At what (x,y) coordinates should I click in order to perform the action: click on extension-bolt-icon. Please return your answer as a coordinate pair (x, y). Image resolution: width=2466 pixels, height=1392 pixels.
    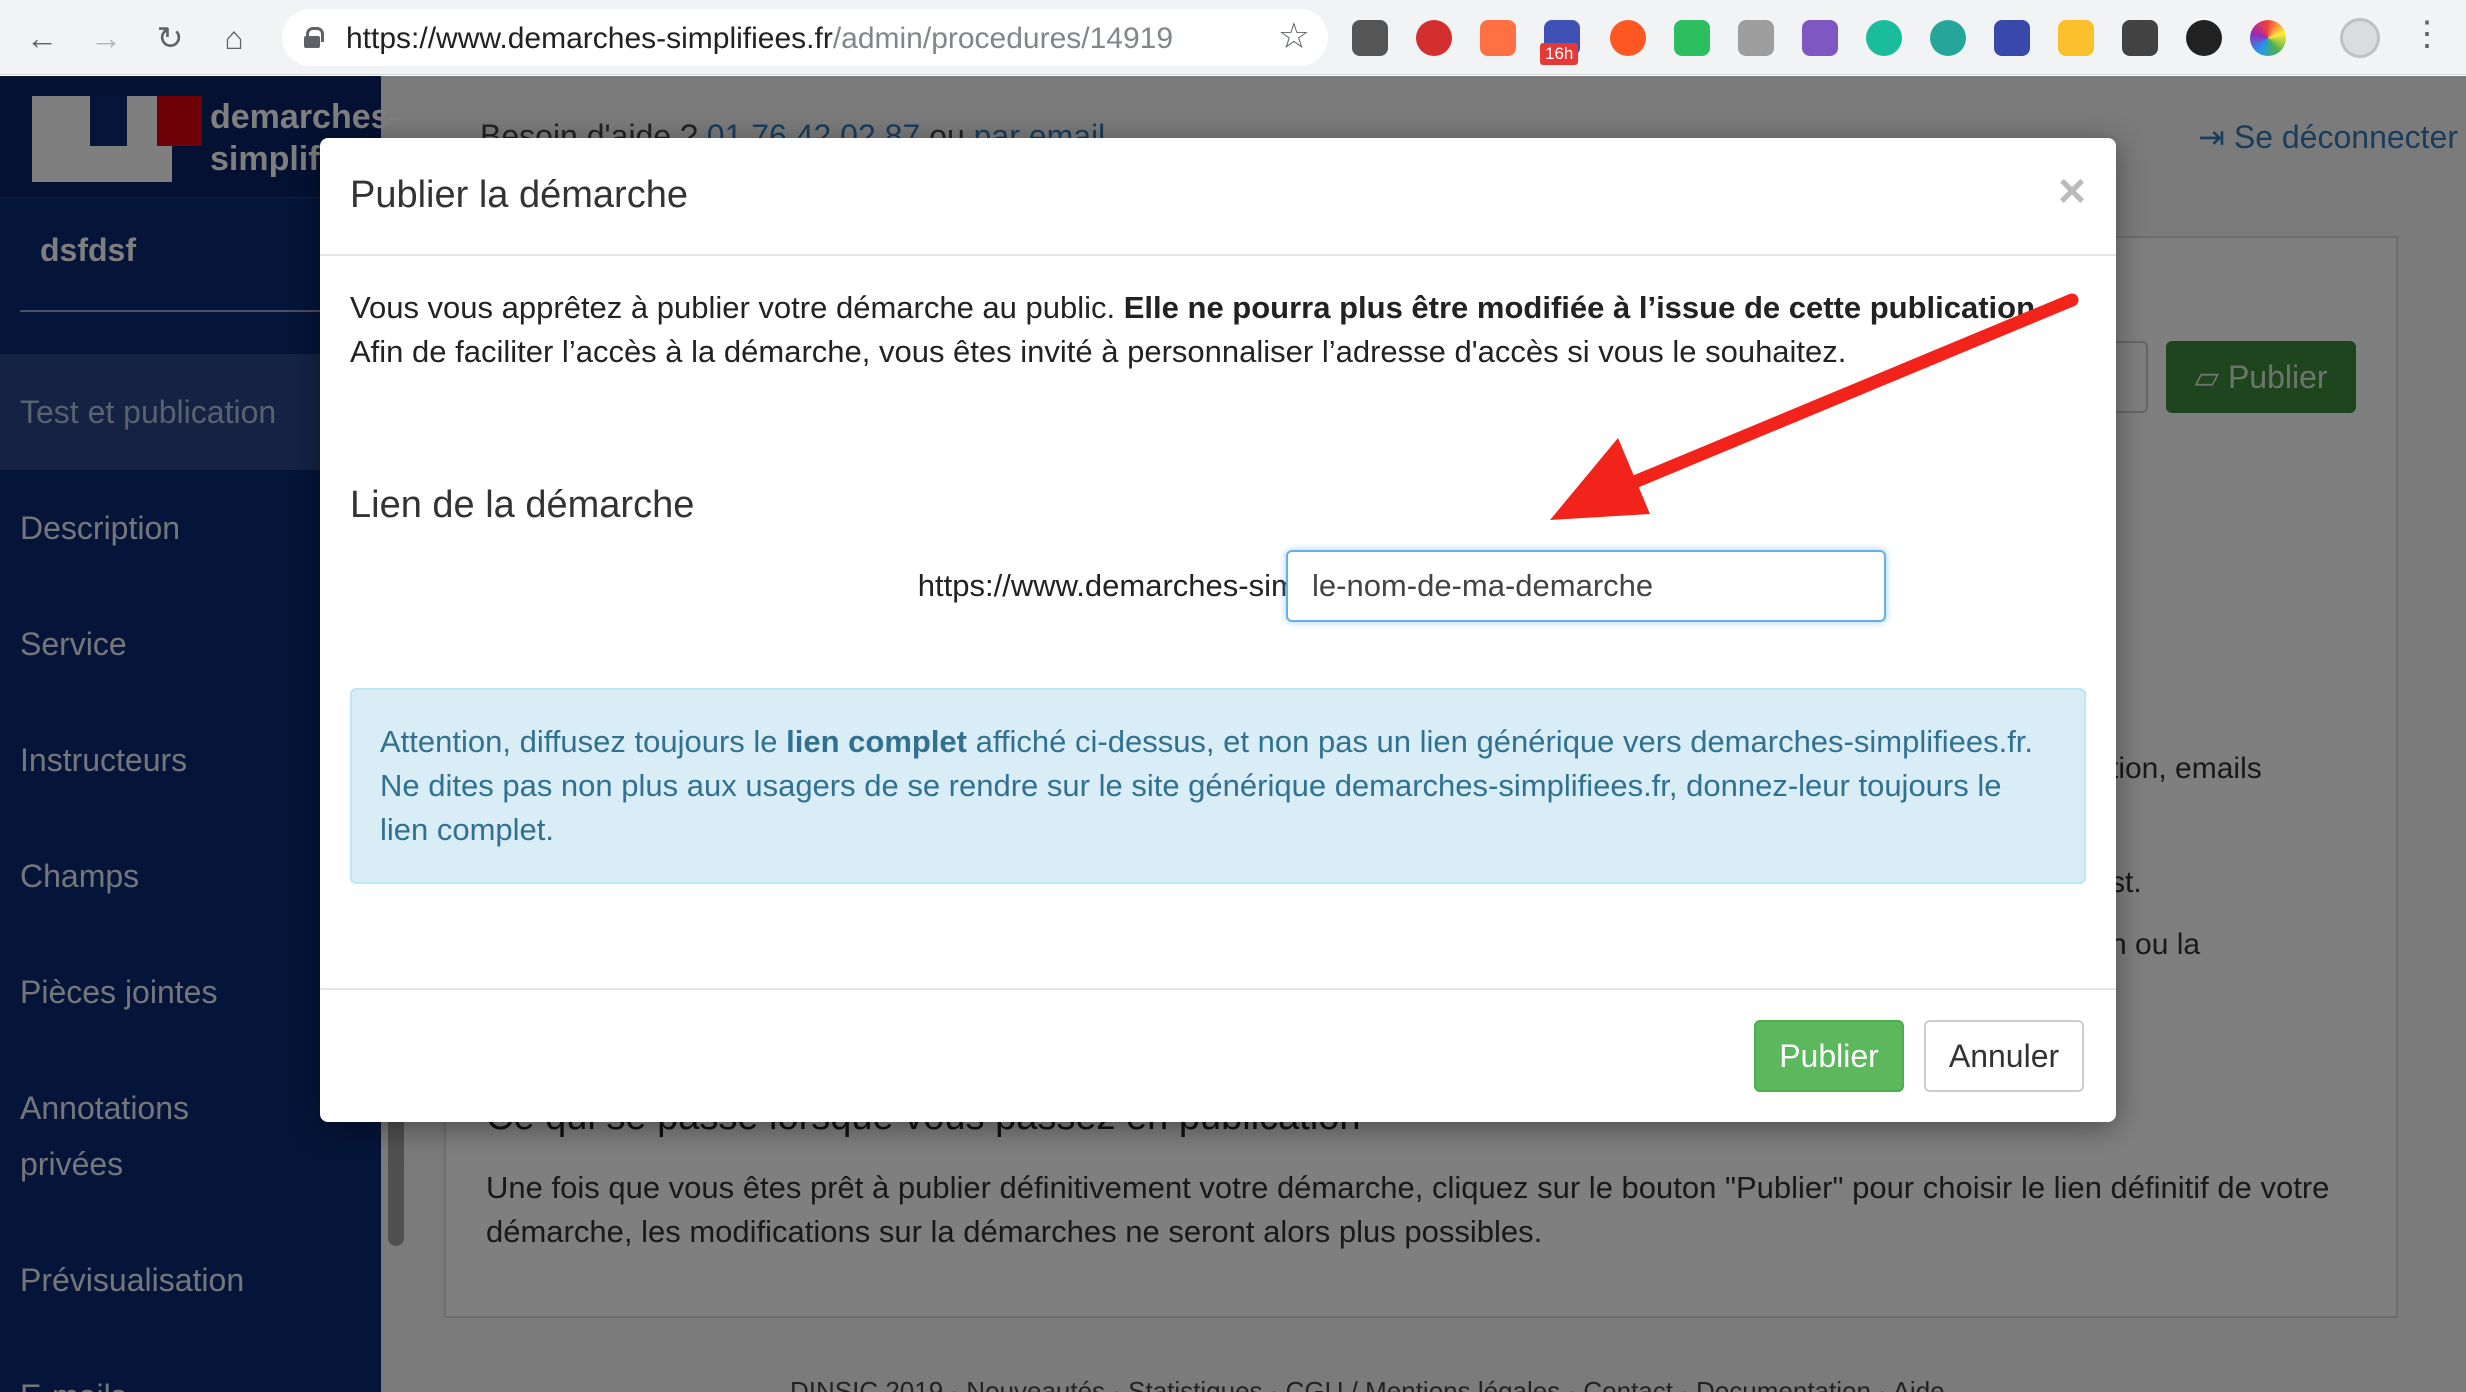
    Looking at the image, I should click on (2012, 38).